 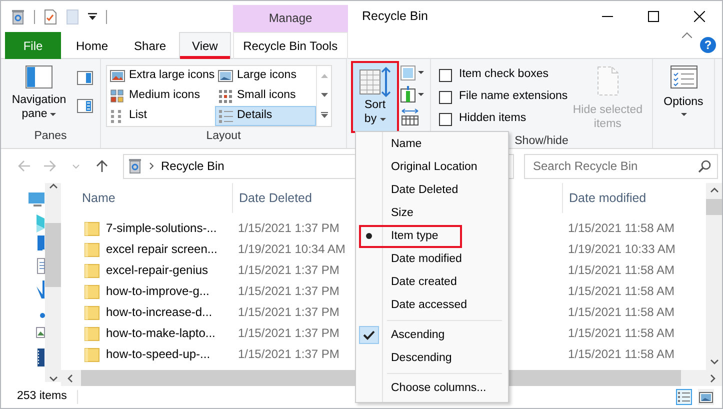 I want to click on file-name: excel-repair-genius, so click(x=157, y=270).